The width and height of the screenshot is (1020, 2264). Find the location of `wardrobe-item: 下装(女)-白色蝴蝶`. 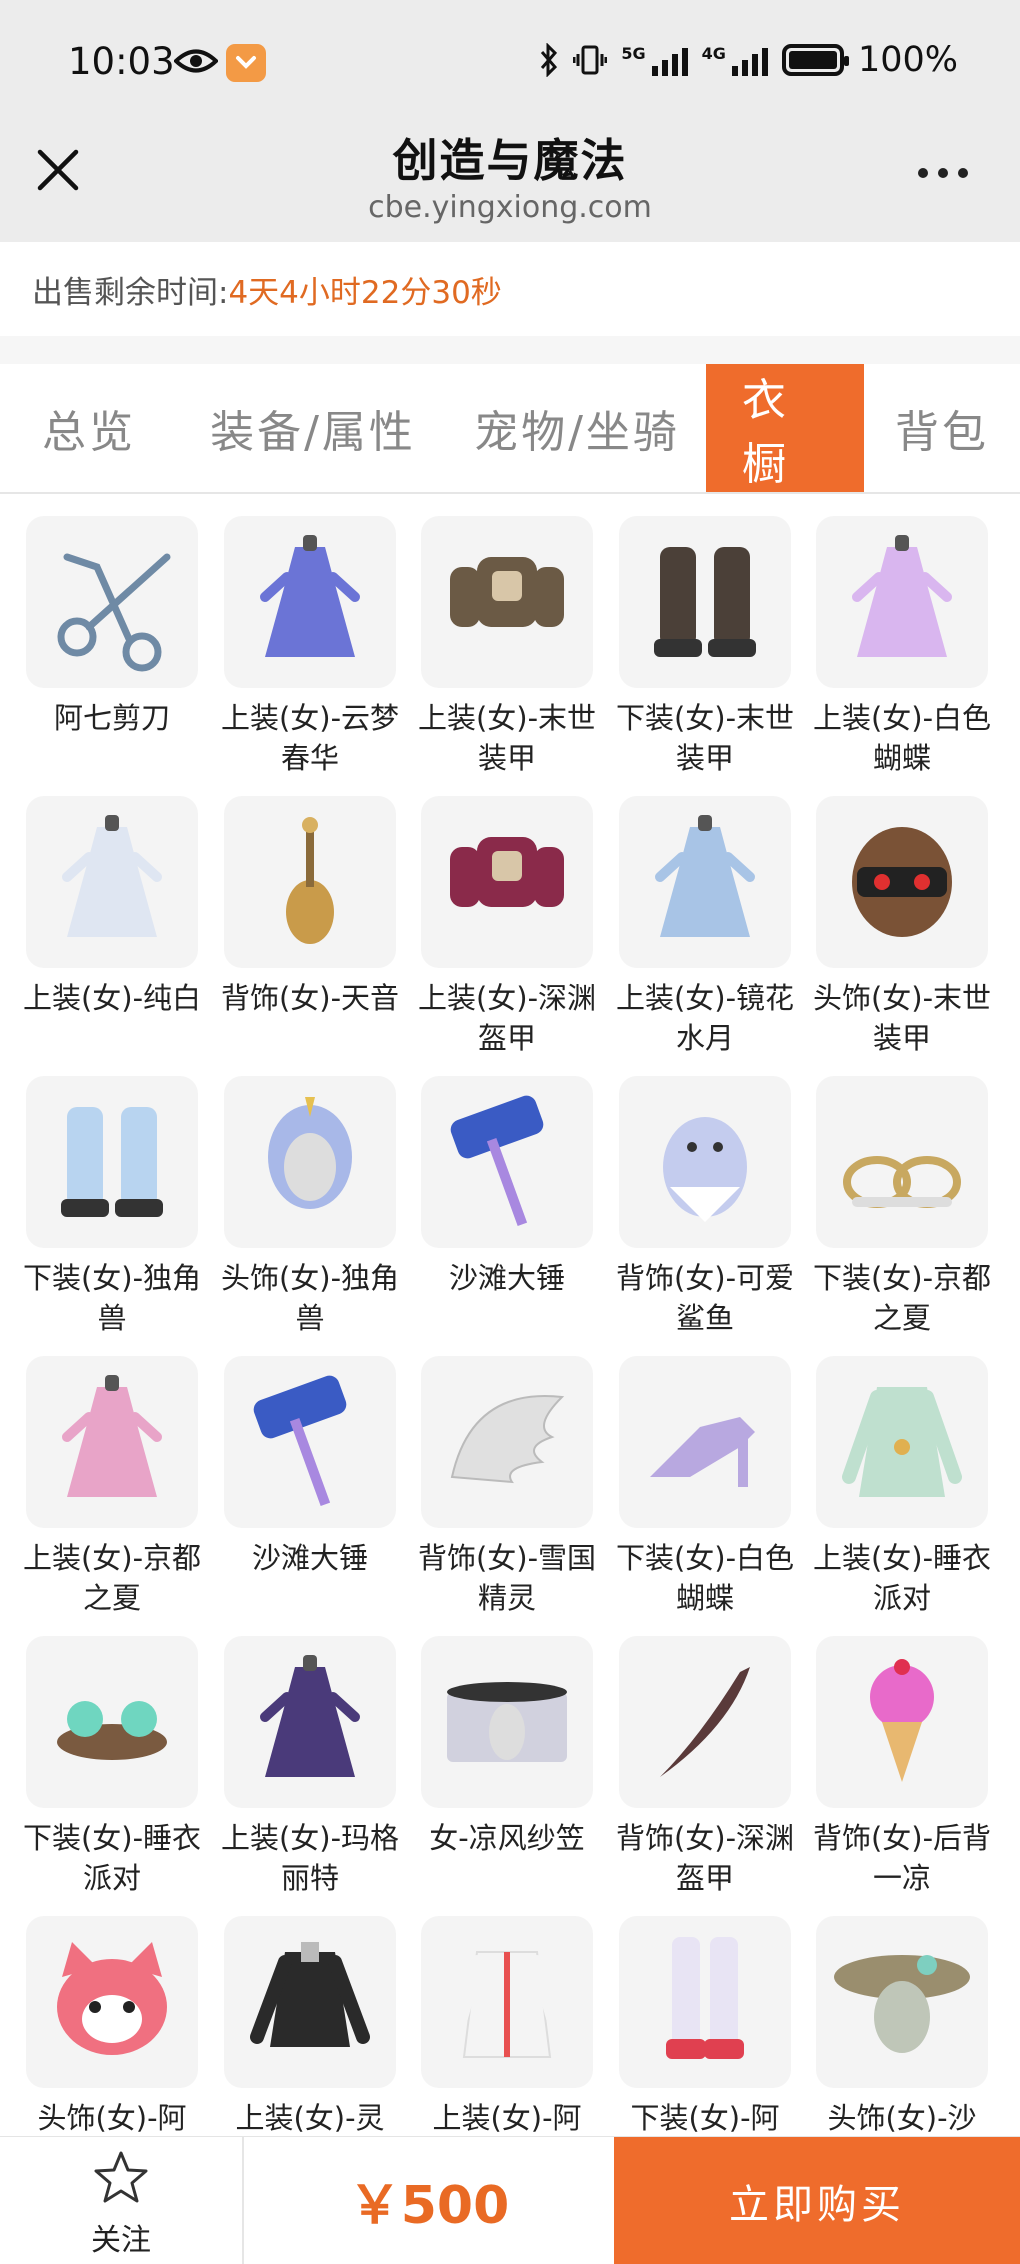

wardrobe-item: 下装(女)-白色蝴蝶 is located at coordinates (705, 1487).